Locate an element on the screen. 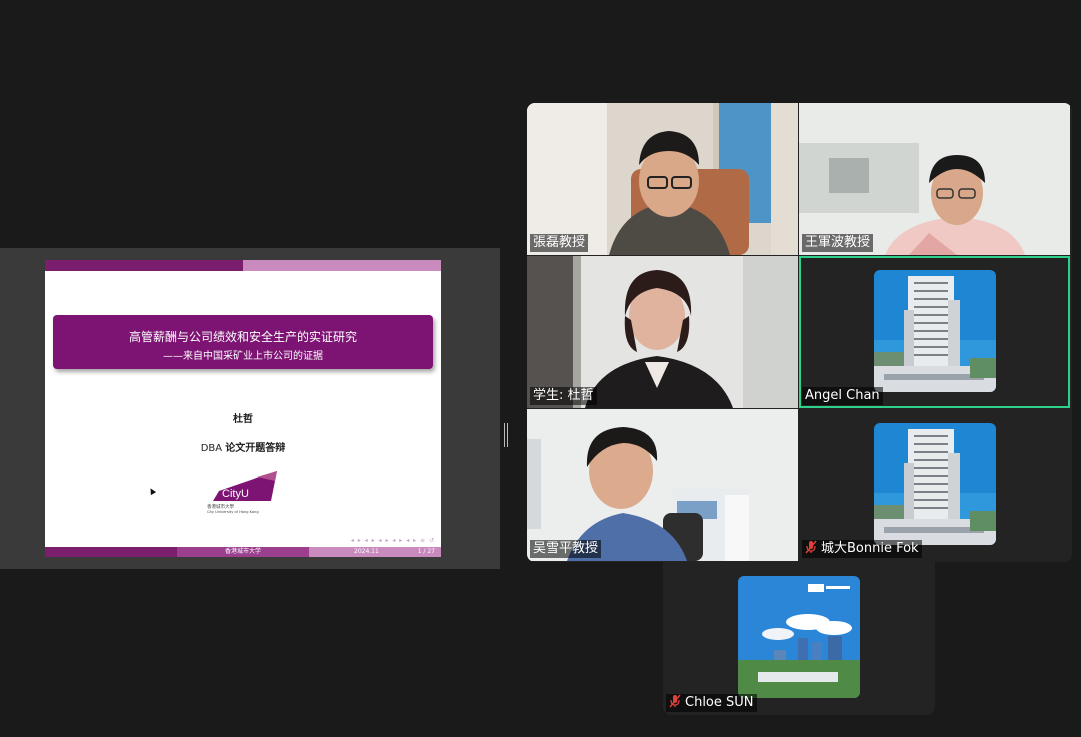 This screenshot has width=1081, height=737. participant-name: 王軍波教授 is located at coordinates (838, 243).